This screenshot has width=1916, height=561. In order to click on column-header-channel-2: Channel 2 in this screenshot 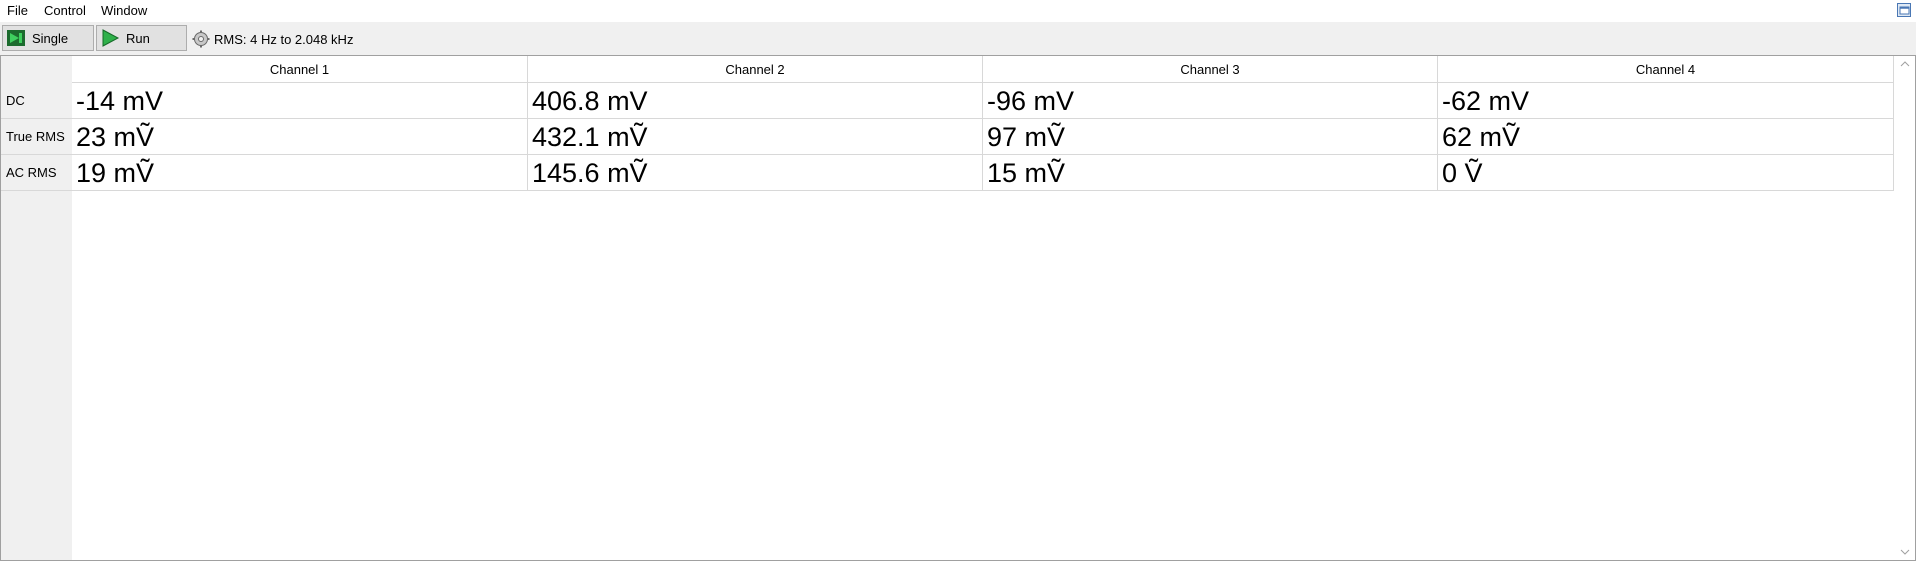, I will do `click(755, 69)`.